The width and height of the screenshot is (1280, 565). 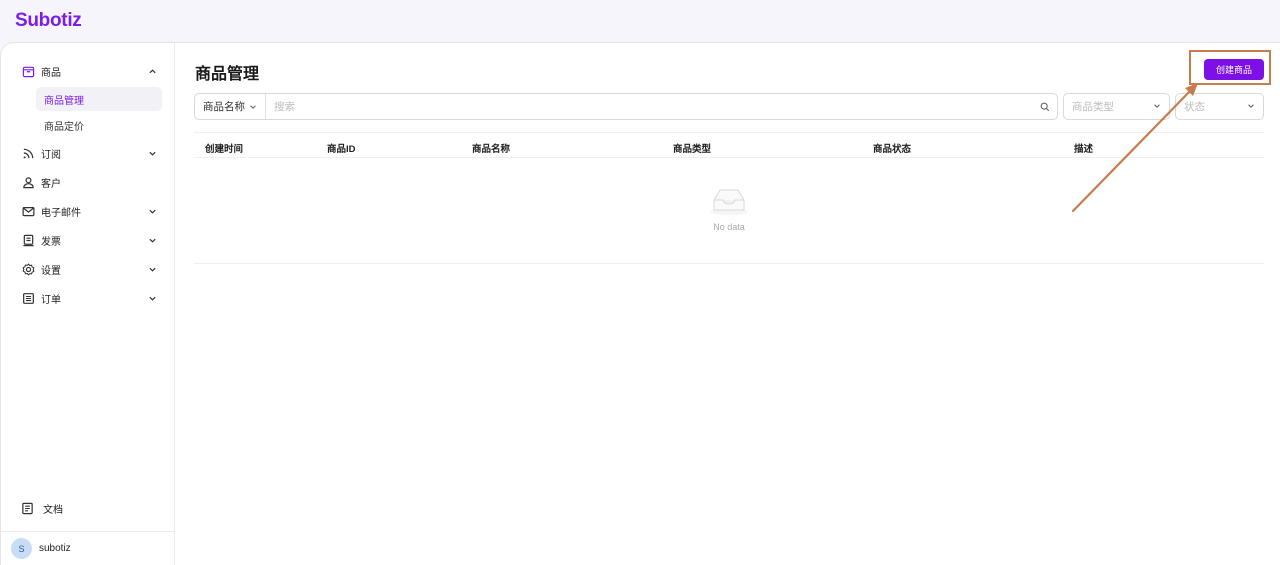 I want to click on sidebar-item-label: 设置, so click(x=51, y=271).